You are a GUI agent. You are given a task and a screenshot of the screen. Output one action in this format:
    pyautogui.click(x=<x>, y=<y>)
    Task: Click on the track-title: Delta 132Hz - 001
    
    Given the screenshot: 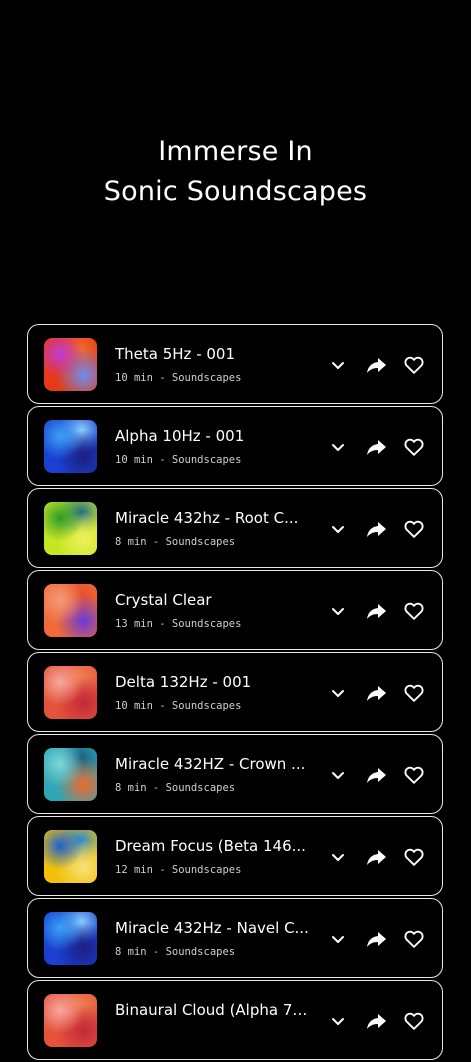 What is the action you would take?
    pyautogui.click(x=183, y=682)
    